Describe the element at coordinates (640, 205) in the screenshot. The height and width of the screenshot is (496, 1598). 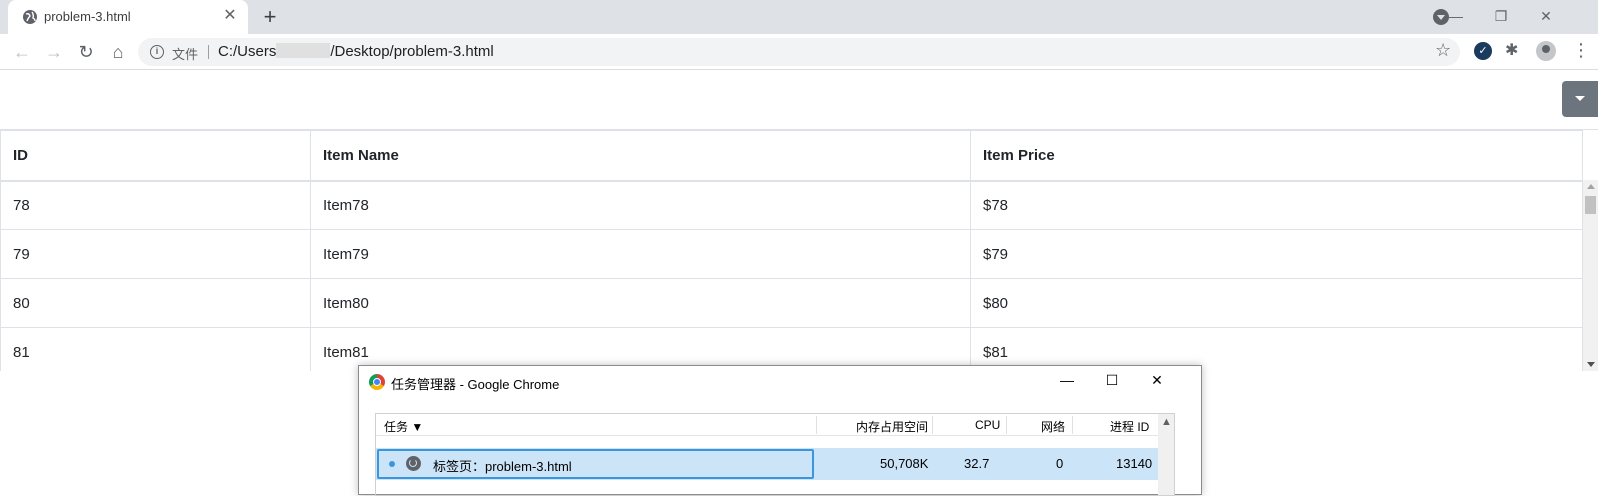
I see `cell-item-name: Item78` at that location.